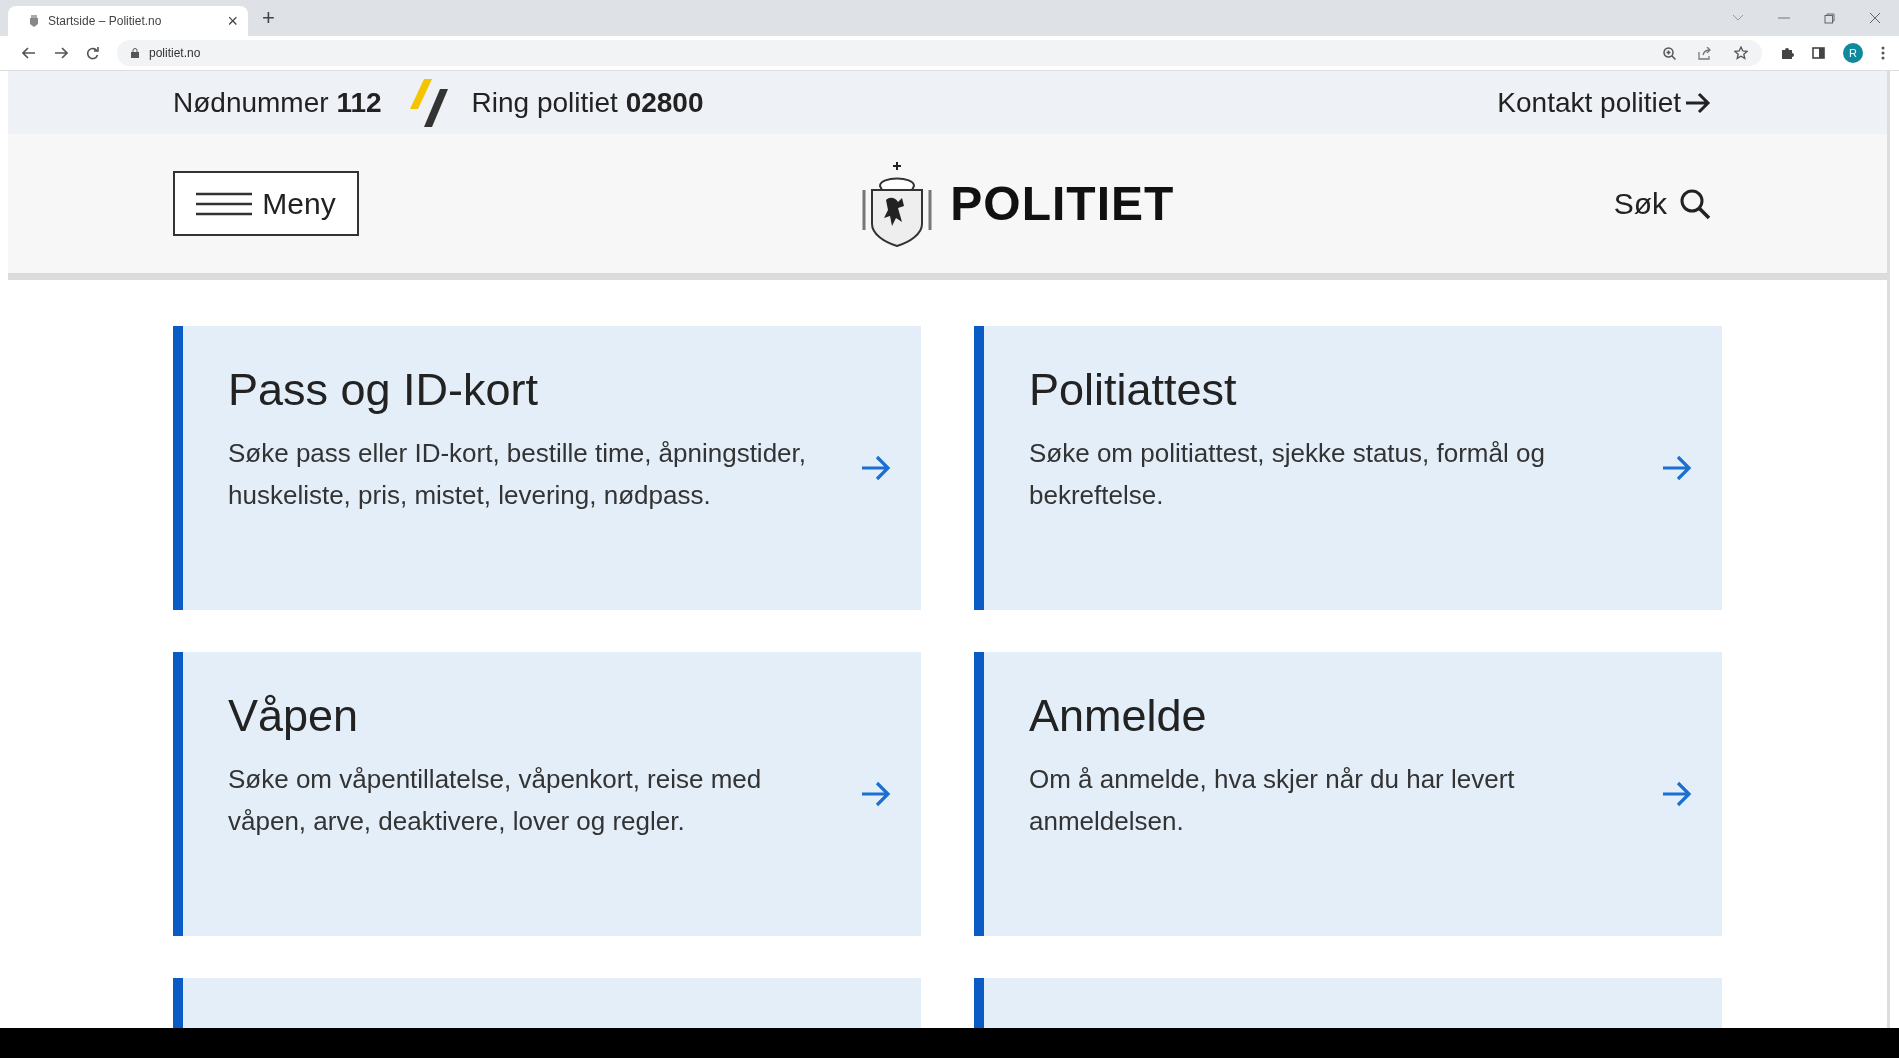  What do you see at coordinates (1604, 102) in the screenshot?
I see `contact-police-link: Kontakt politiet` at bounding box center [1604, 102].